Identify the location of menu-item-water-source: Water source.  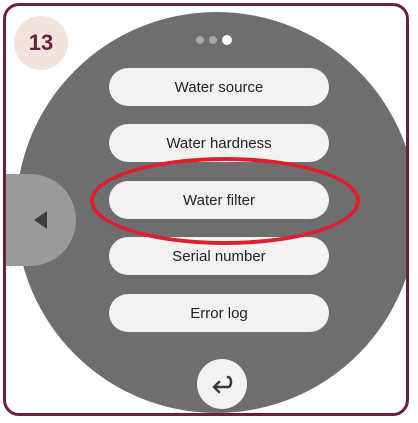
(219, 87).